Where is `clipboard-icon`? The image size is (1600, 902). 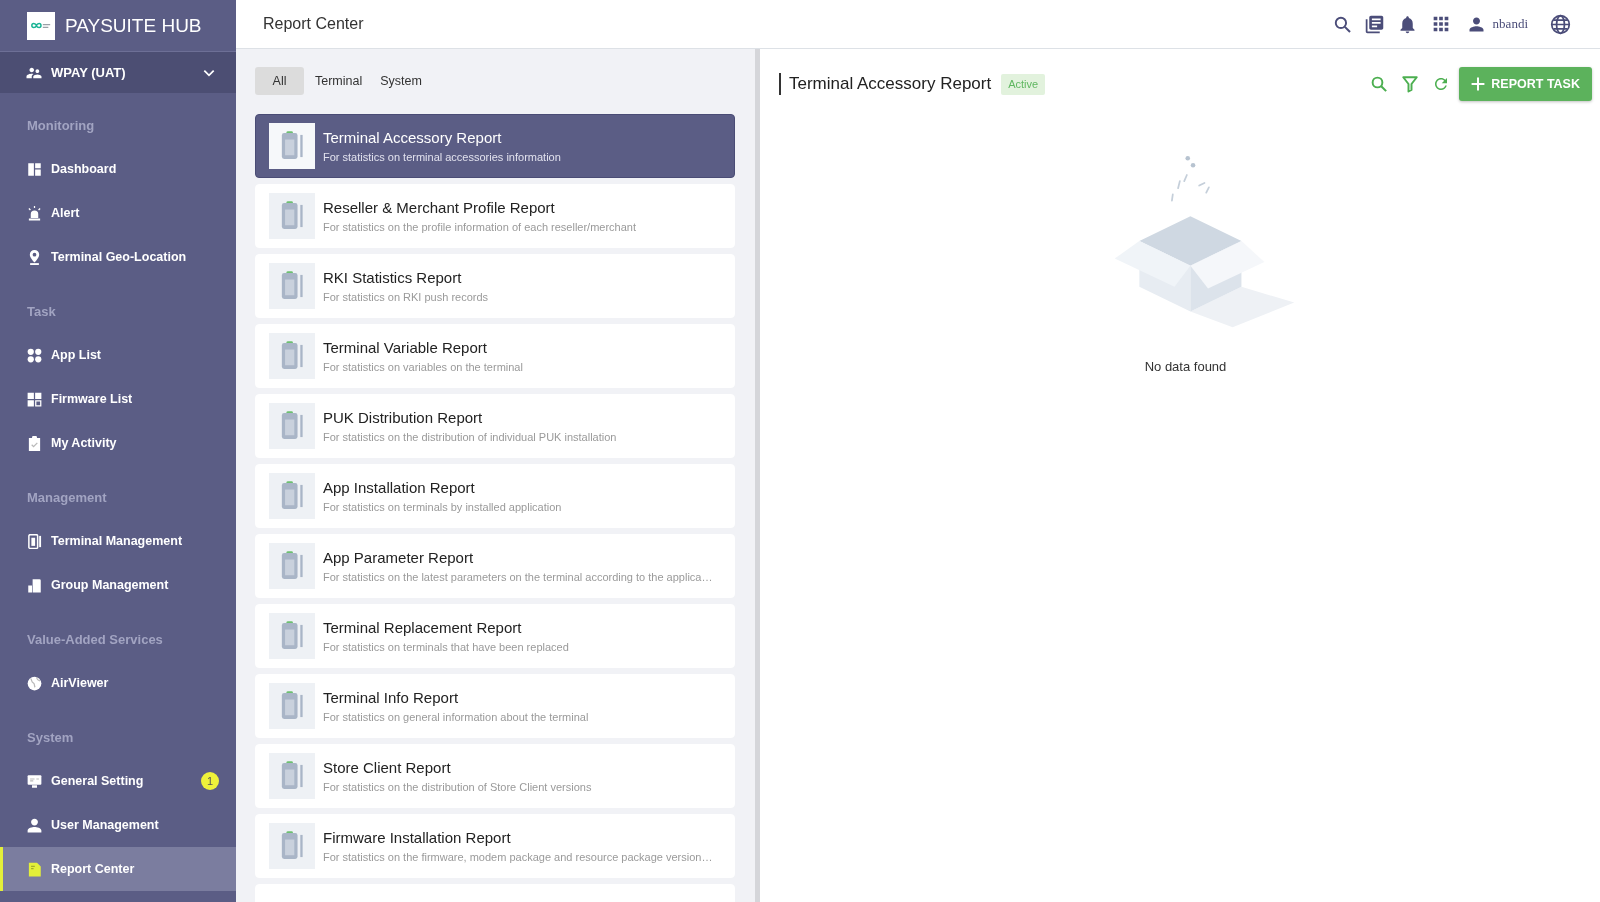 clipboard-icon is located at coordinates (34, 443).